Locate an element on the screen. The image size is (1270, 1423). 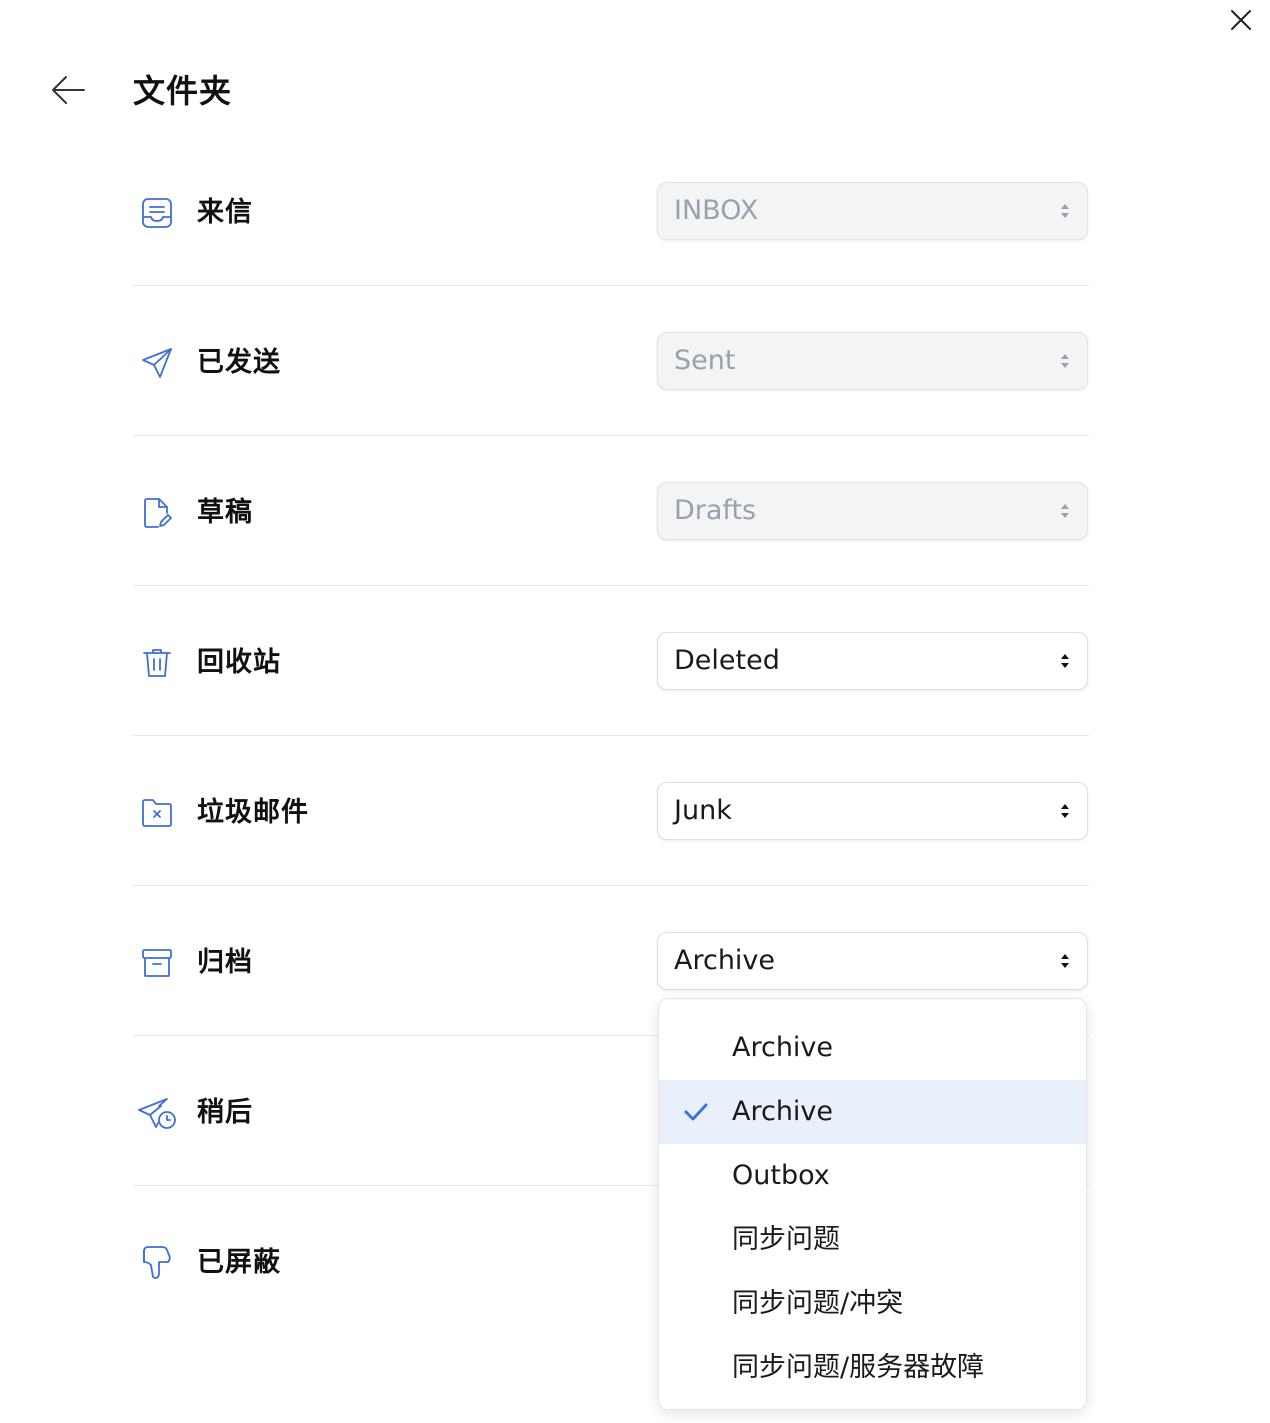
dropdown-option-selected: Archive is located at coordinates (872, 1112).